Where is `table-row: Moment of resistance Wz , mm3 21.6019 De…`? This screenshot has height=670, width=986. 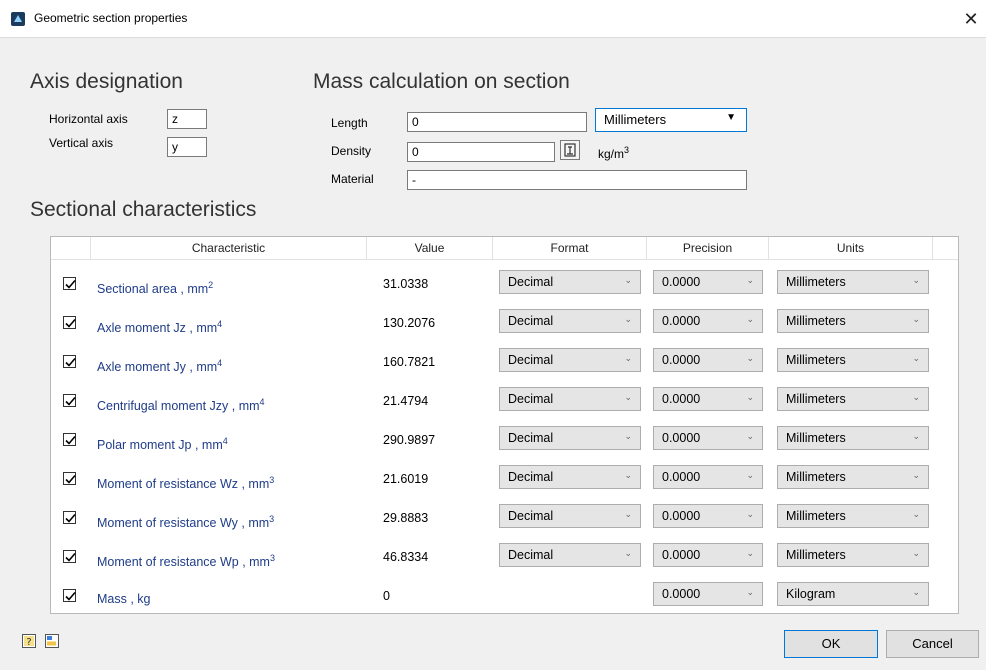 table-row: Moment of resistance Wz , mm3 21.6019 De… is located at coordinates (504, 481).